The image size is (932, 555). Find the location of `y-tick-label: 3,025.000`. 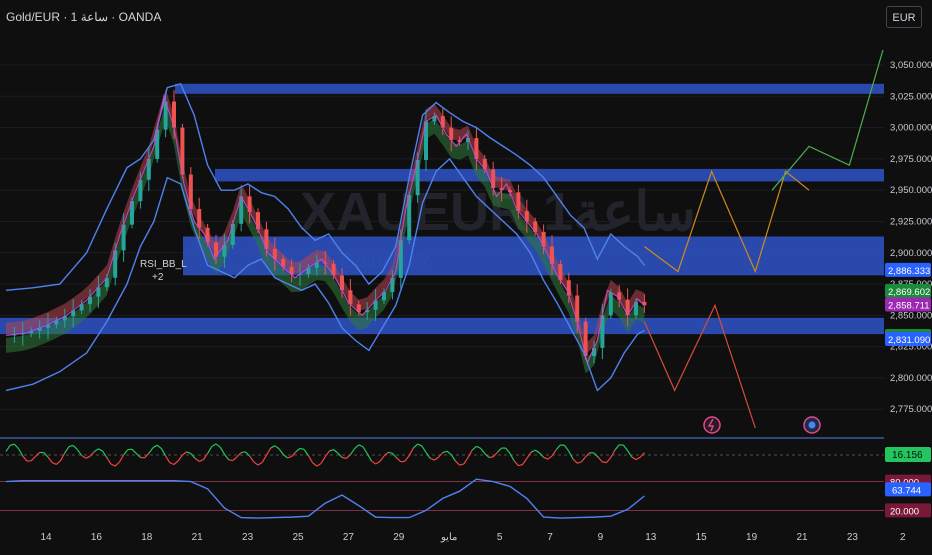

y-tick-label: 3,025.000 is located at coordinates (911, 96).